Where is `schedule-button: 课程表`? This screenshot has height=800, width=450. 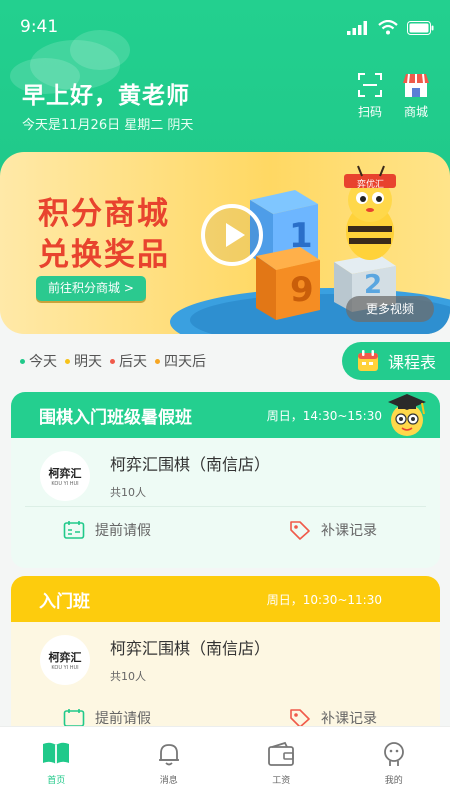 schedule-button: 课程表 is located at coordinates (396, 361).